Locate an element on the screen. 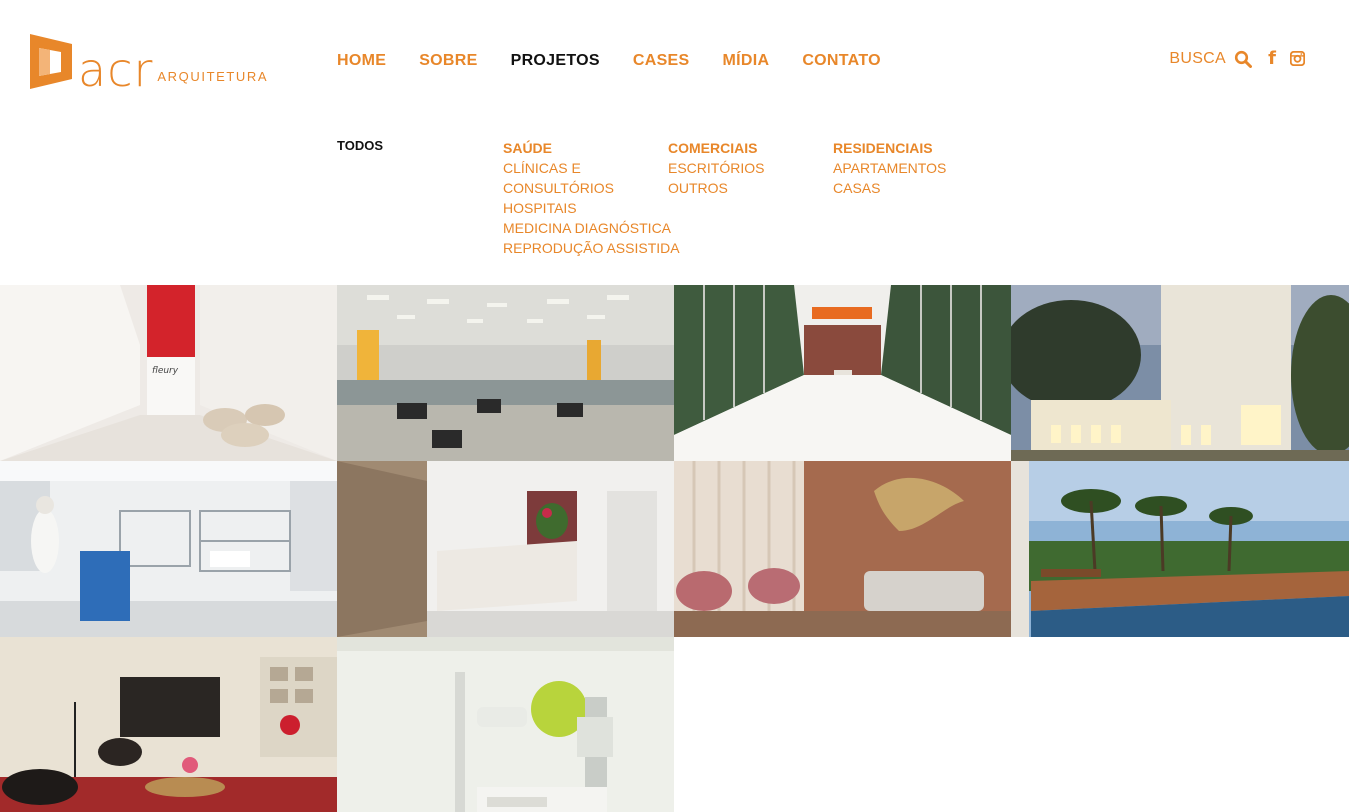  submenu-item-outros: OUTROS is located at coordinates (716, 188).